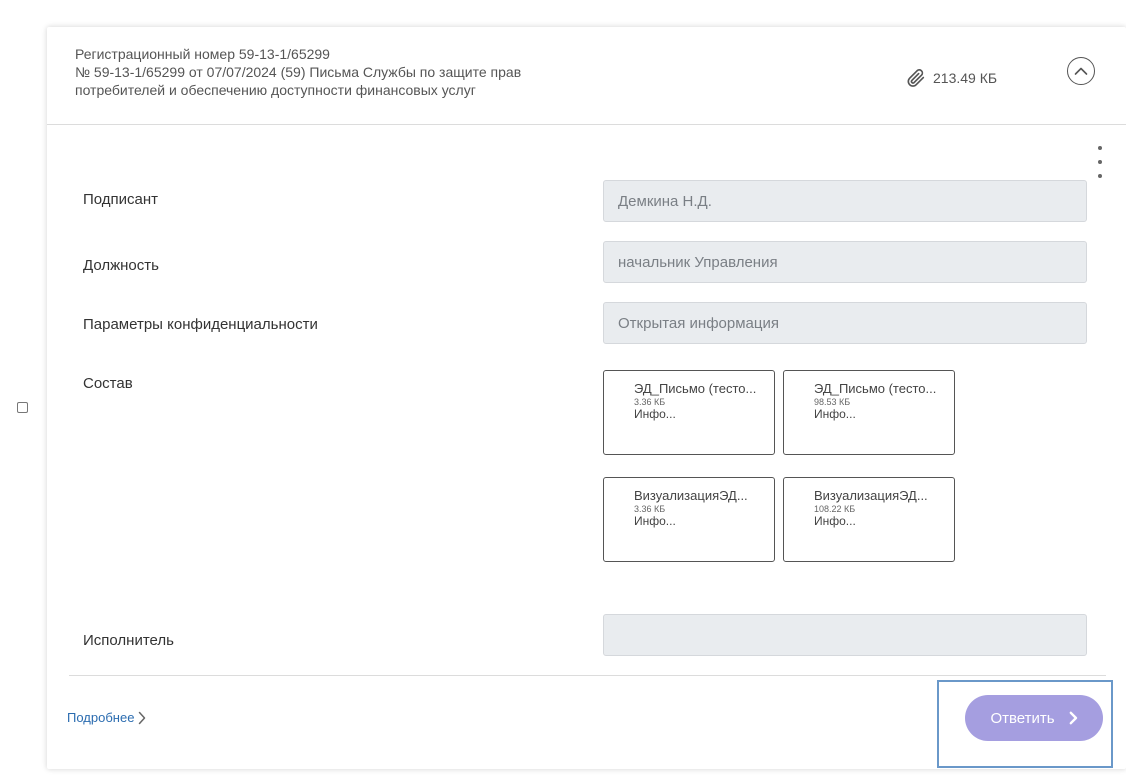 The height and width of the screenshot is (775, 1126). What do you see at coordinates (121, 265) in the screenshot?
I see `position-label: Должность` at bounding box center [121, 265].